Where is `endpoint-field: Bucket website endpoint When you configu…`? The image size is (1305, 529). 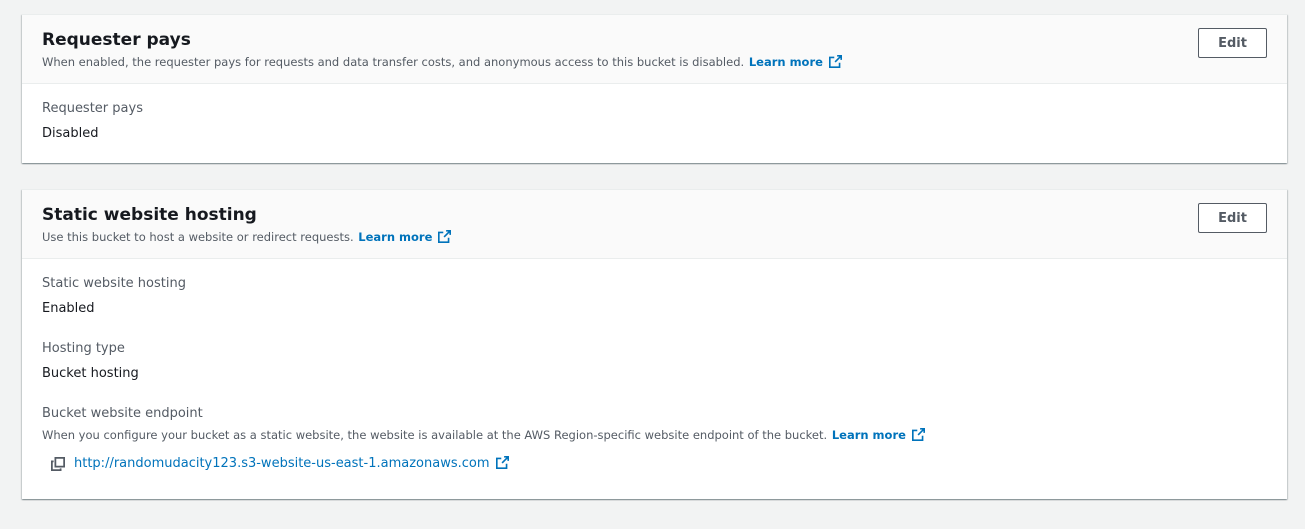 endpoint-field: Bucket website endpoint When you configu… is located at coordinates (654, 438).